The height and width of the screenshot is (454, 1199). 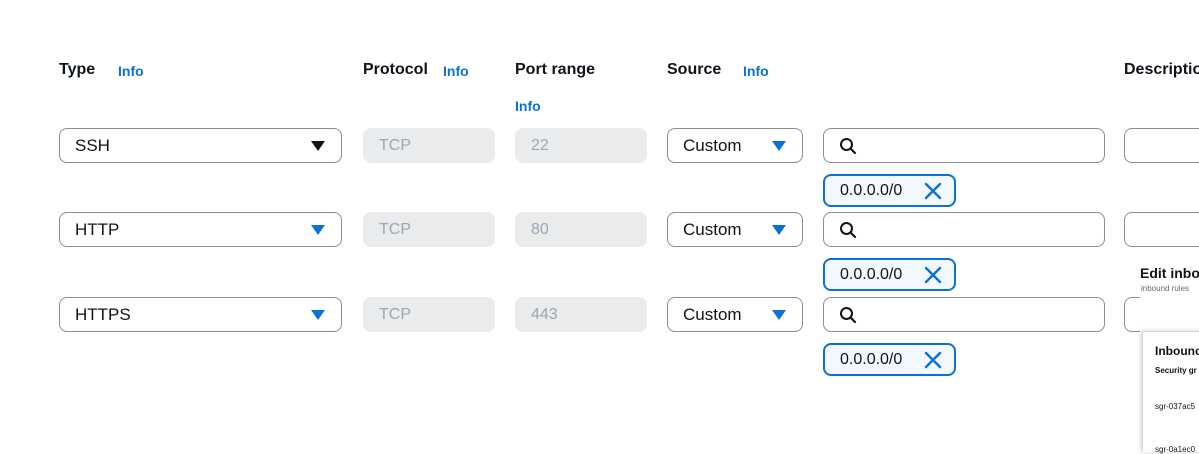 What do you see at coordinates (395, 69) in the screenshot?
I see `protocol-header: Protocol` at bounding box center [395, 69].